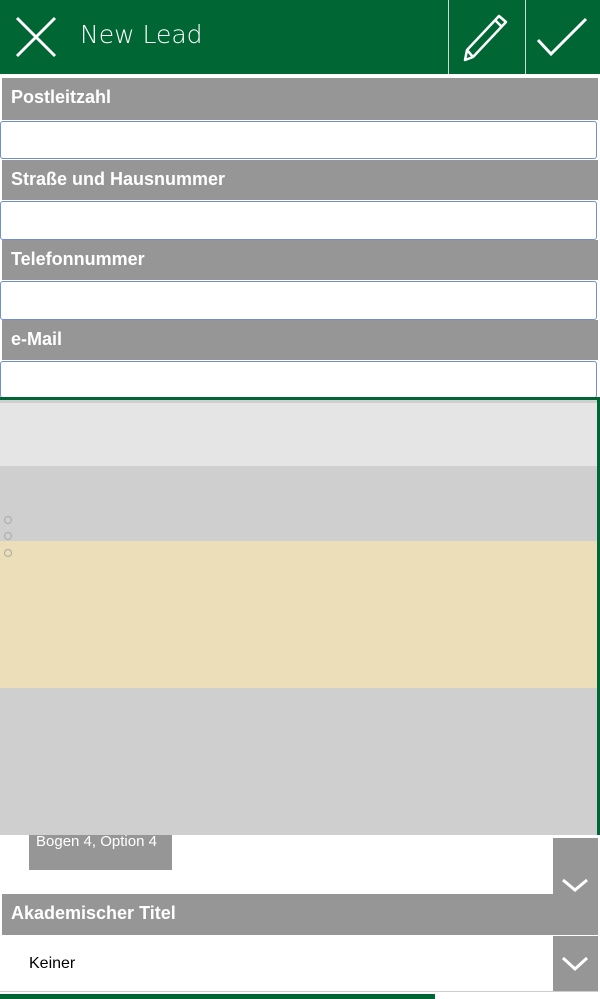 This screenshot has width=600, height=999. I want to click on dropdown-value: Keiner, so click(52, 963).